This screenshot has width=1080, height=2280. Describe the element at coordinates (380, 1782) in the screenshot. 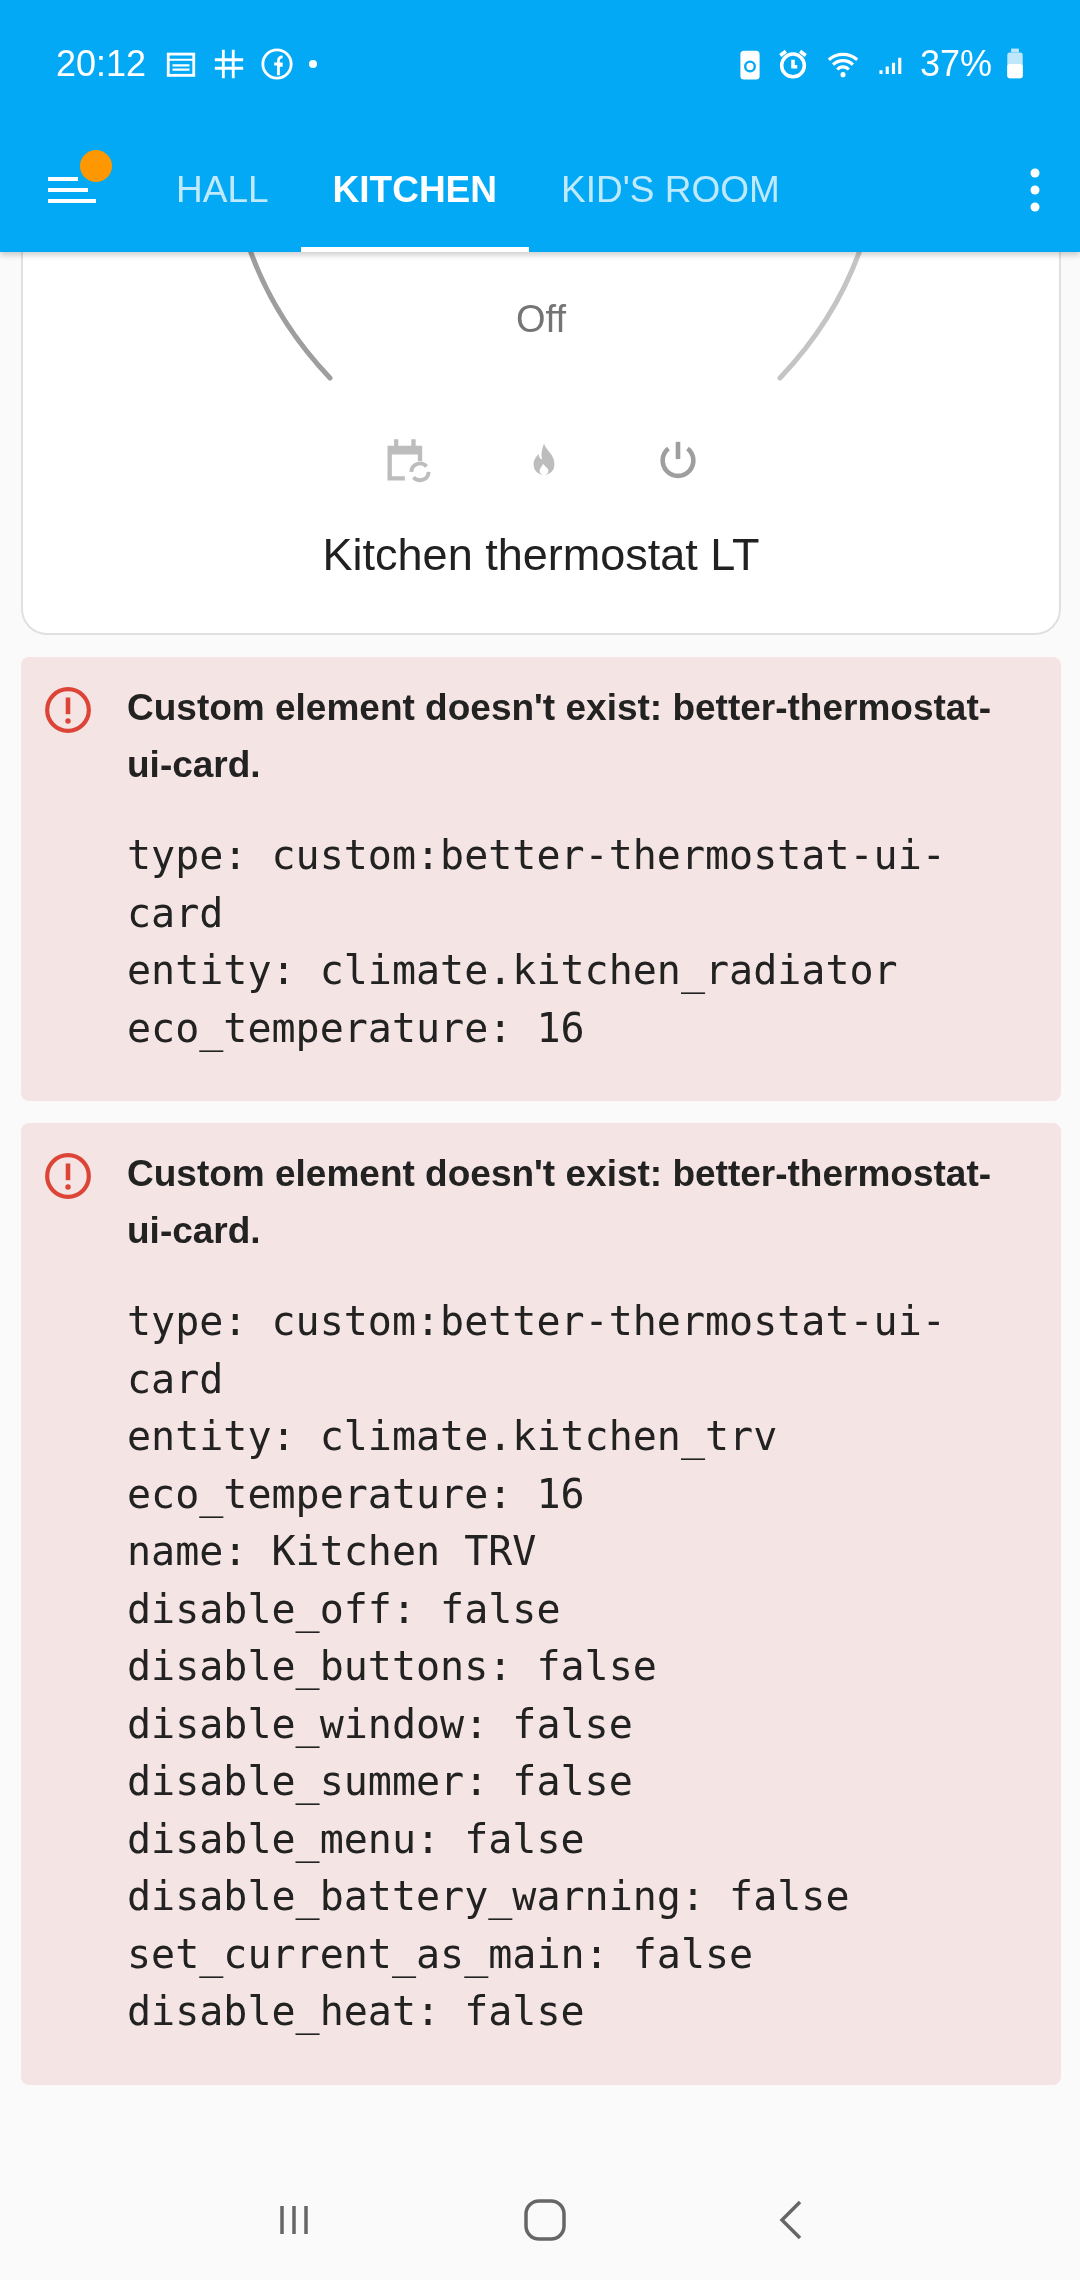

I see `config-line: disable_summer: false` at that location.